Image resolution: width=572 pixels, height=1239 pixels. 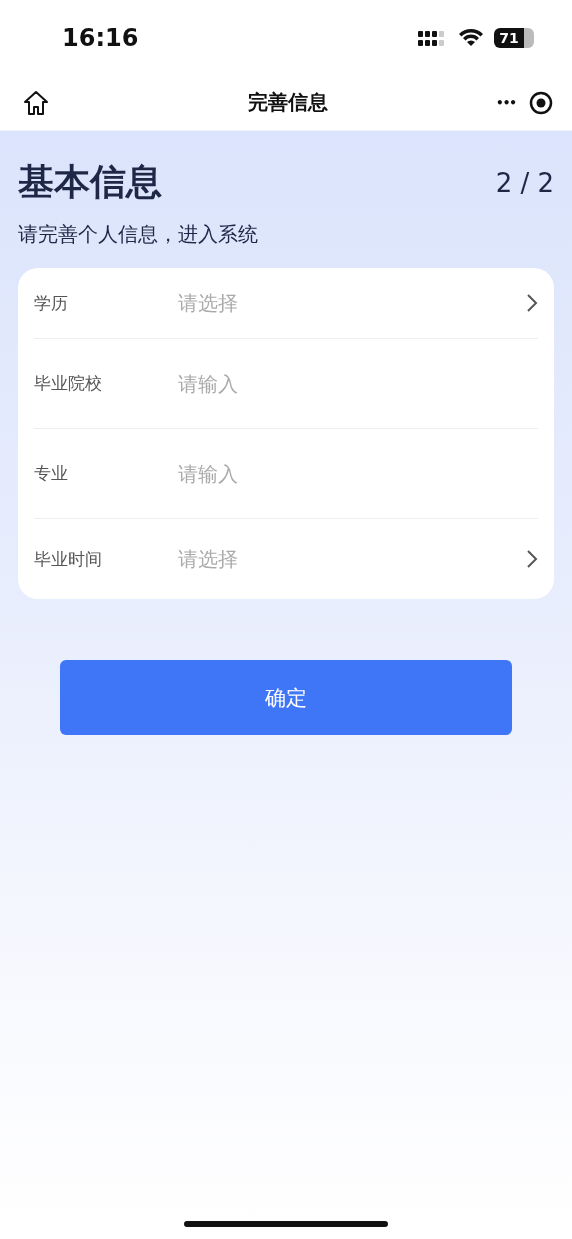 What do you see at coordinates (90, 182) in the screenshot?
I see `page-title: 基本信息` at bounding box center [90, 182].